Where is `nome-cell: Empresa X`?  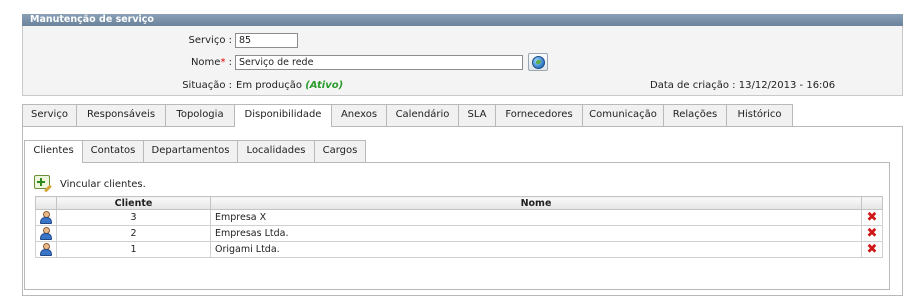
nome-cell: Empresa X is located at coordinates (536, 217).